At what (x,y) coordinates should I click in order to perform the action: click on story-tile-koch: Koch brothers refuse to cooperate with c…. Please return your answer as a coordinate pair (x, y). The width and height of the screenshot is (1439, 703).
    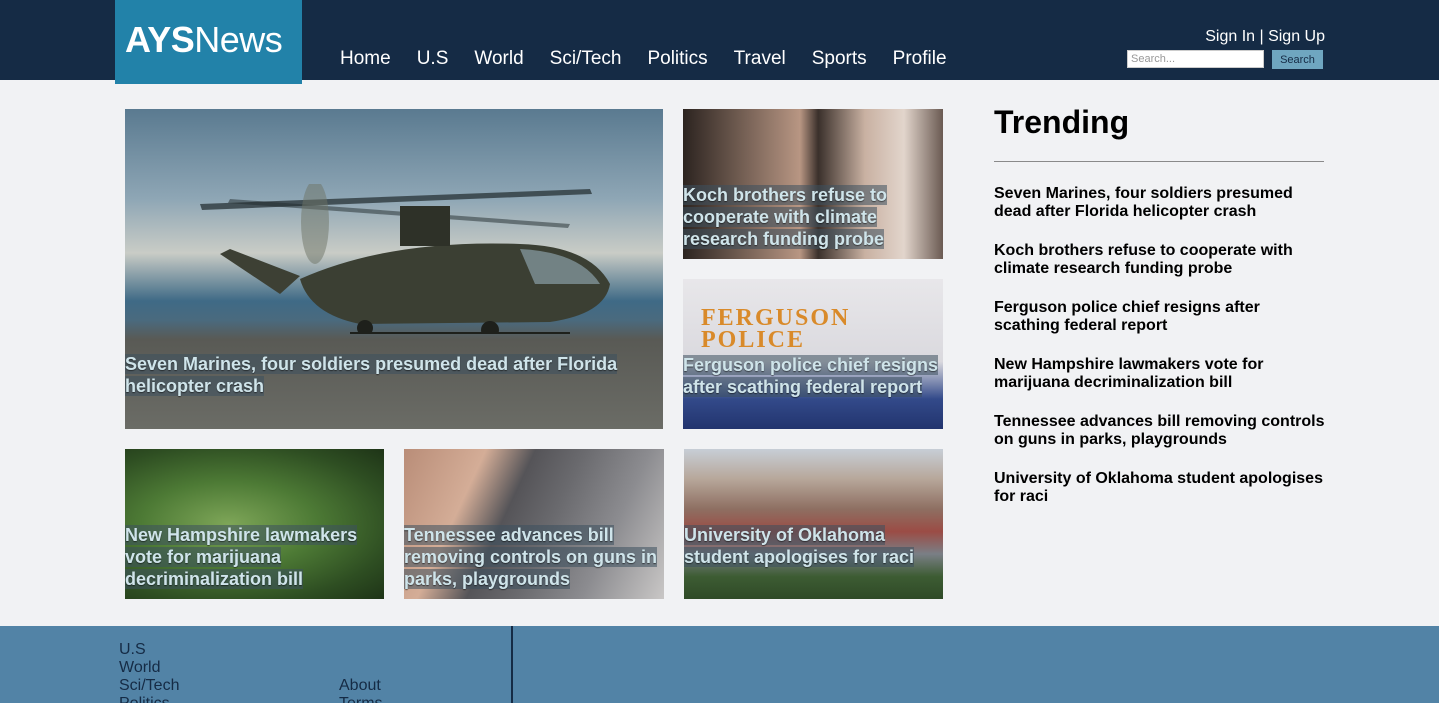
    Looking at the image, I should click on (813, 184).